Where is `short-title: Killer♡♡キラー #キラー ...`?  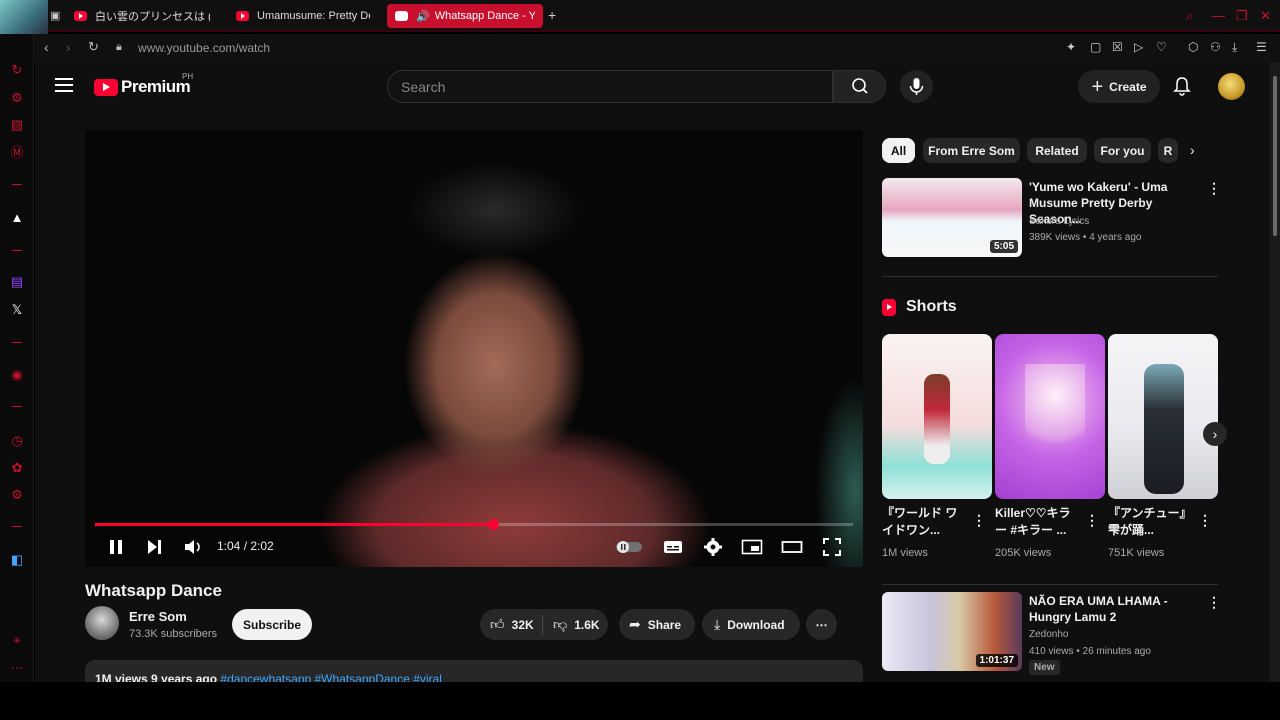
short-title: Killer♡♡キラー #キラー ... is located at coordinates (1038, 522).